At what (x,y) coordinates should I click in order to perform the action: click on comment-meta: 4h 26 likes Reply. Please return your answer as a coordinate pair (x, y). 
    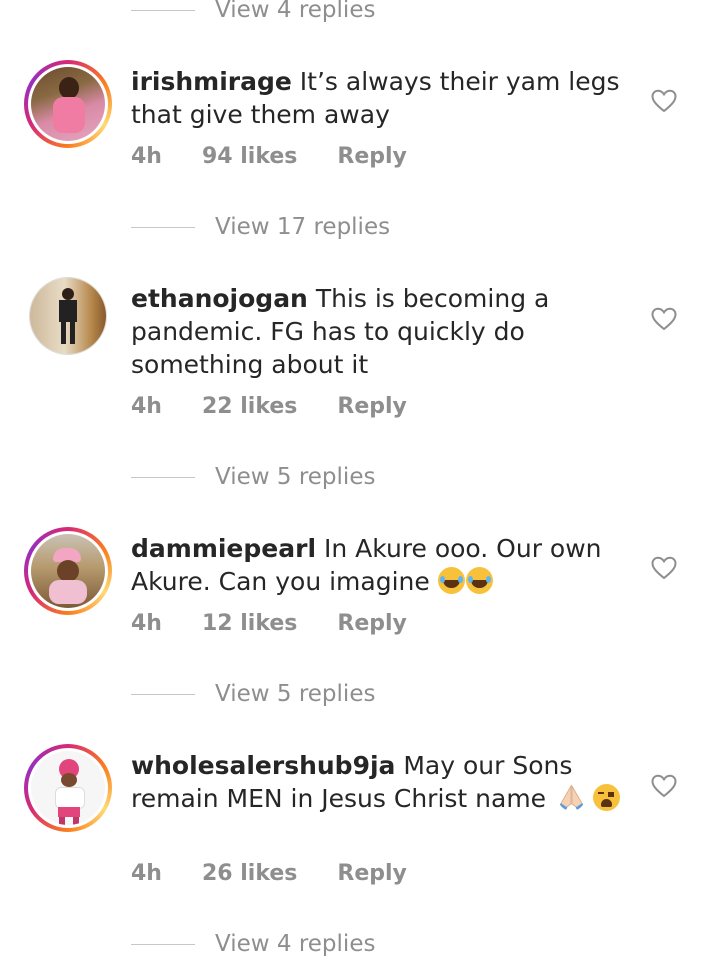
    Looking at the image, I should click on (289, 873).